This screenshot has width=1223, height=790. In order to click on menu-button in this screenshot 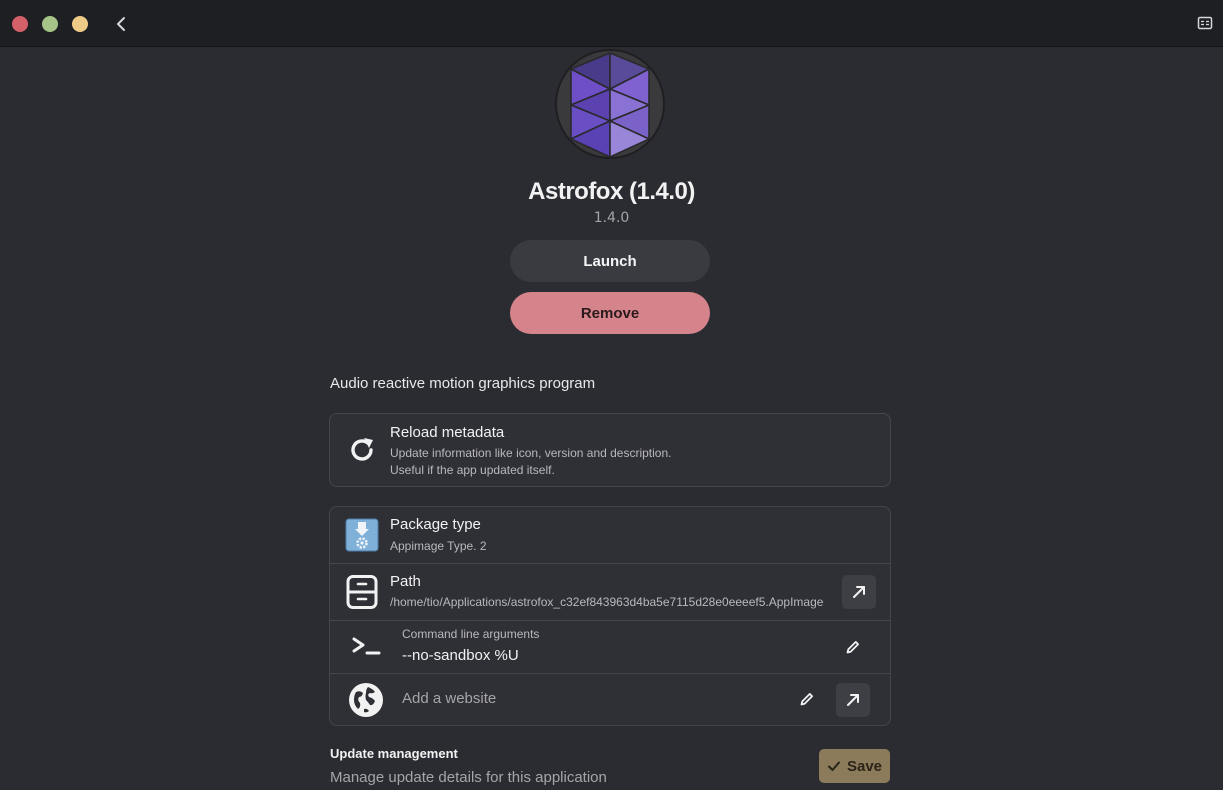, I will do `click(1205, 23)`.